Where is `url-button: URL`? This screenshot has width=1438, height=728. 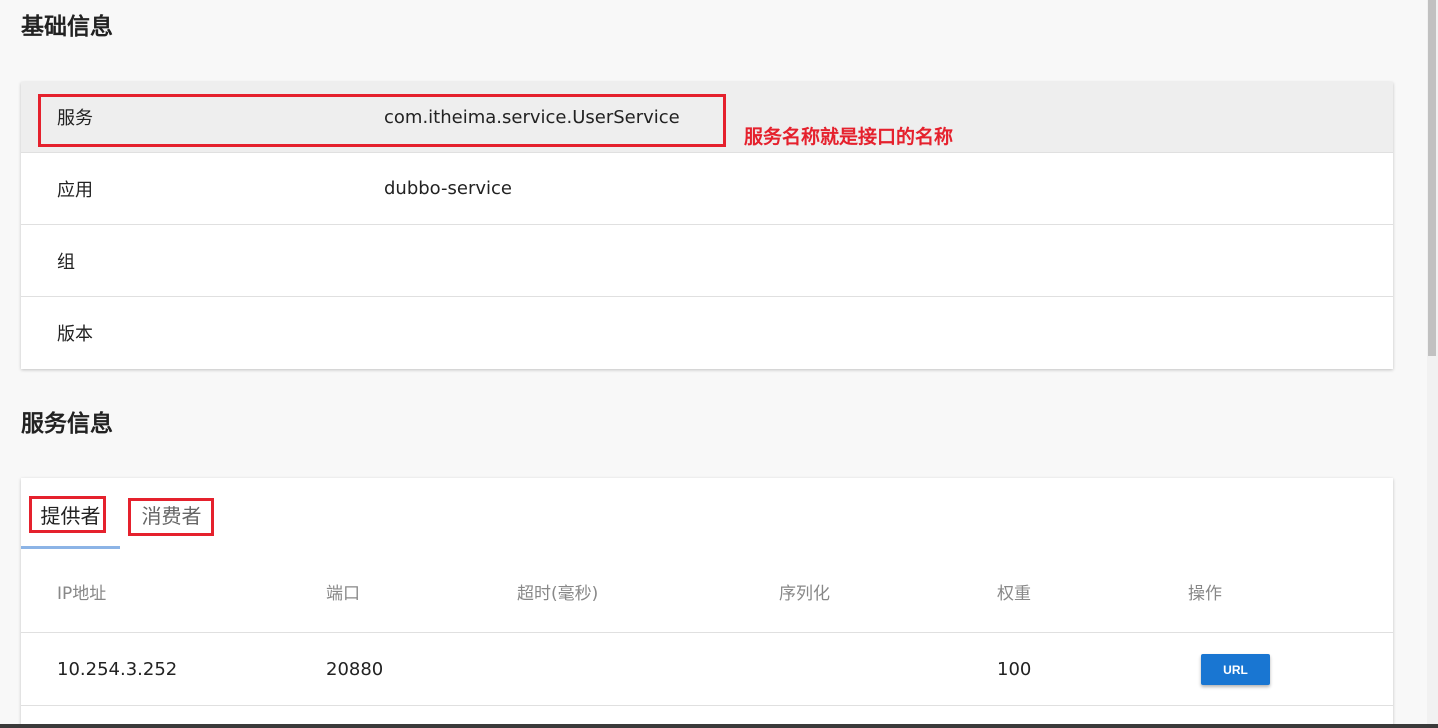
url-button: URL is located at coordinates (1235, 669).